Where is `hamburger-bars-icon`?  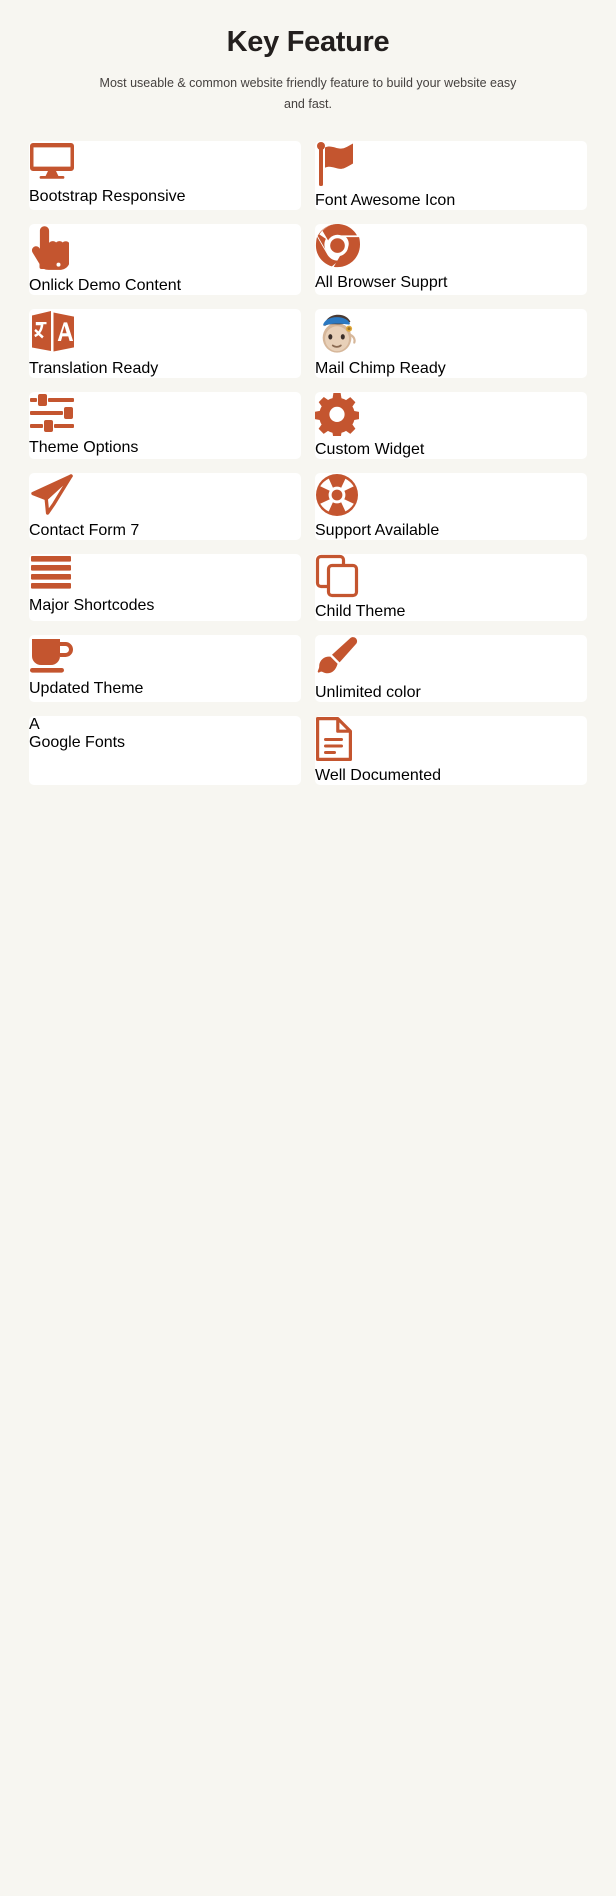
hamburger-bars-icon is located at coordinates (165, 575).